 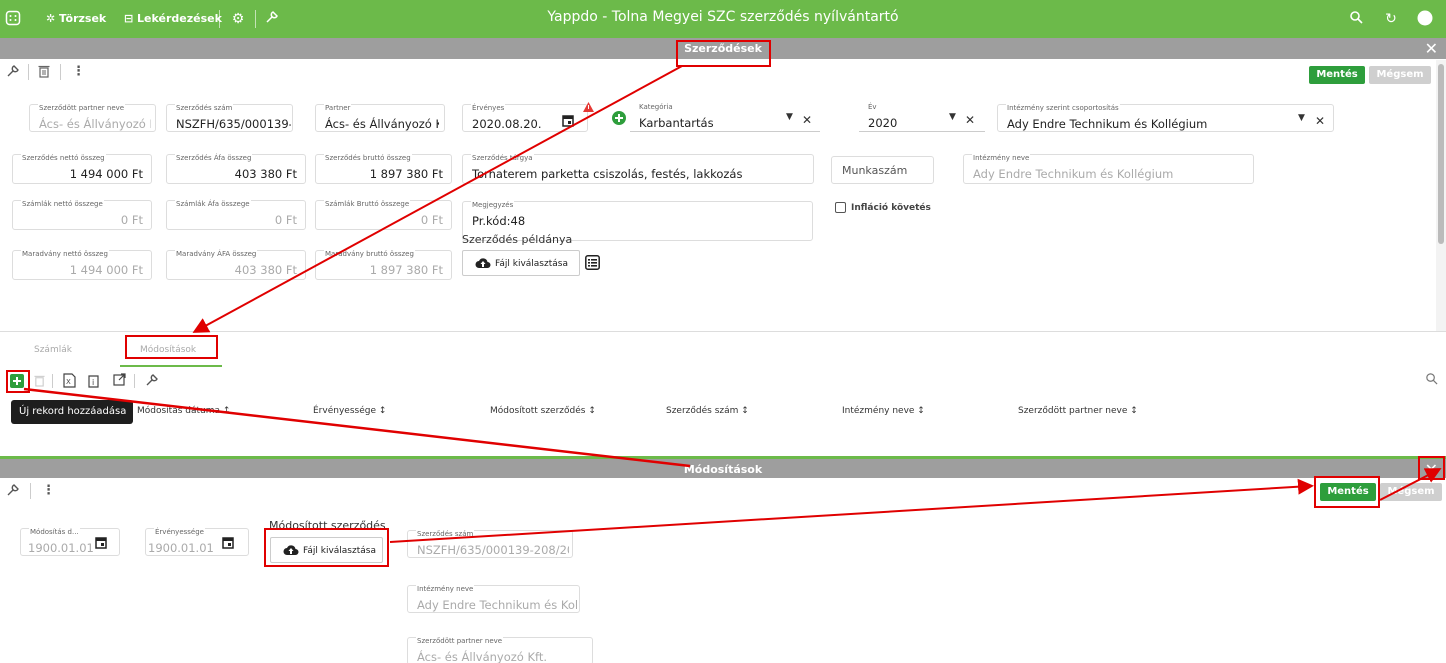 What do you see at coordinates (82, 215) in the screenshot?
I see `invoices-net-field: Számlák nettó összege 0 Ft` at bounding box center [82, 215].